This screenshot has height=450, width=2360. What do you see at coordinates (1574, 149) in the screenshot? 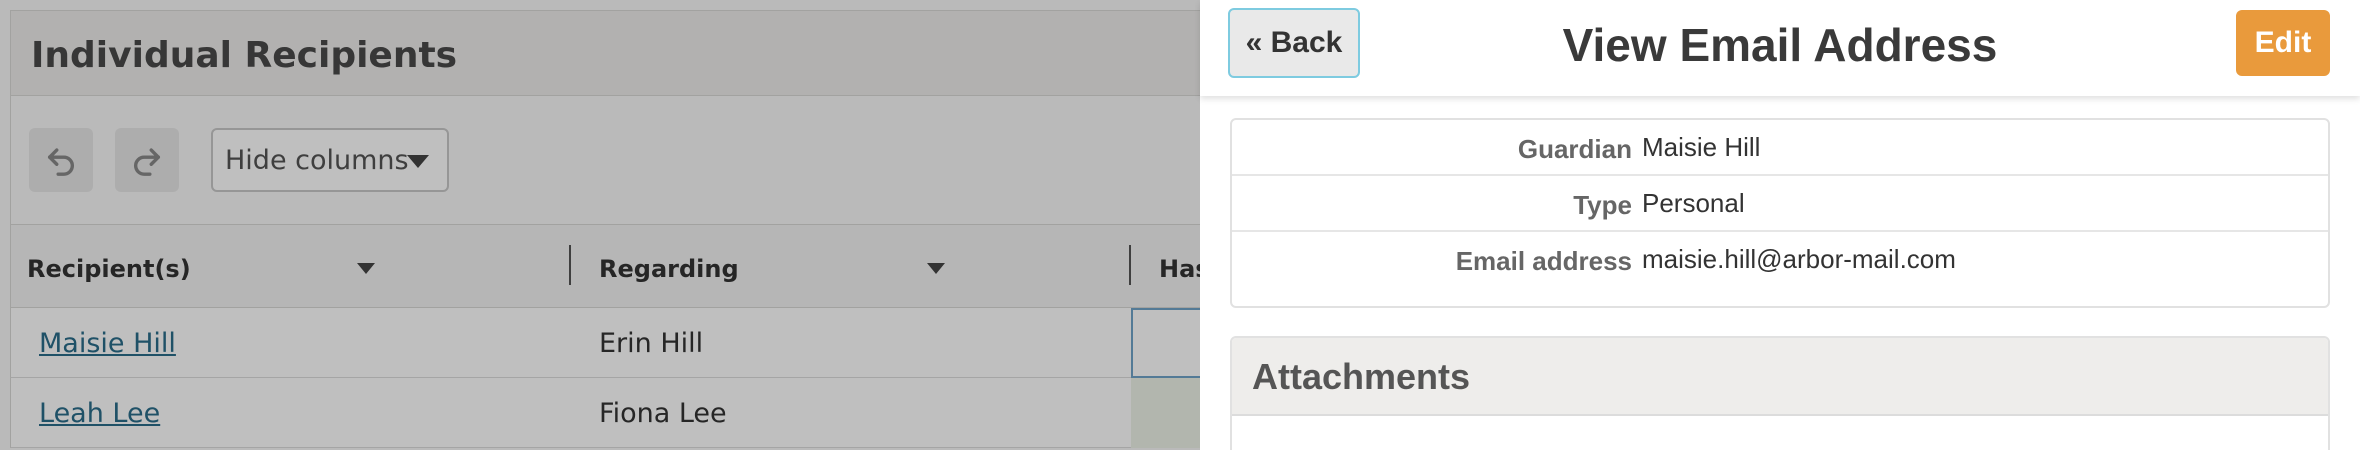
I see `detail-label: Guardian` at bounding box center [1574, 149].